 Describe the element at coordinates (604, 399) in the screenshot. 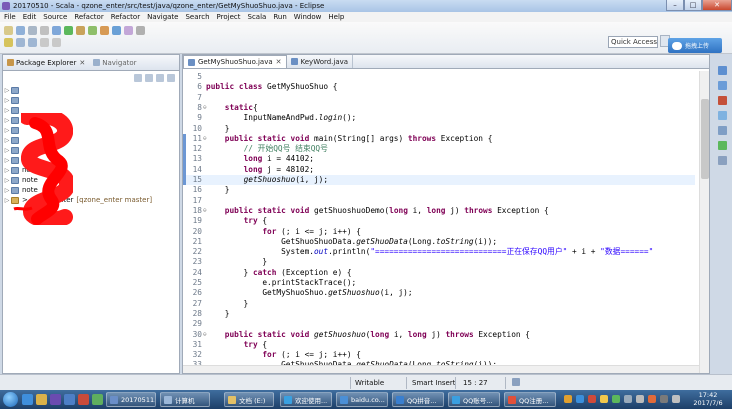

I see `qq-icon` at that location.